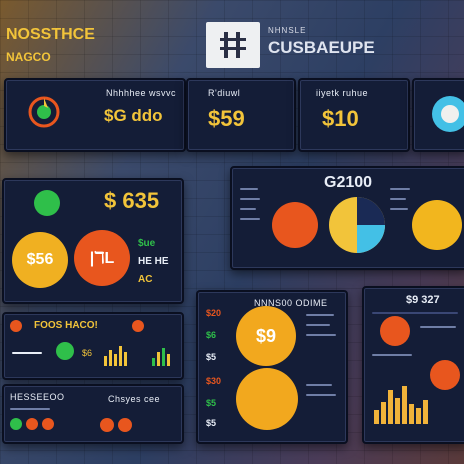  What do you see at coordinates (321, 47) in the screenshot?
I see `brand-title: CUSBAEUPE` at bounding box center [321, 47].